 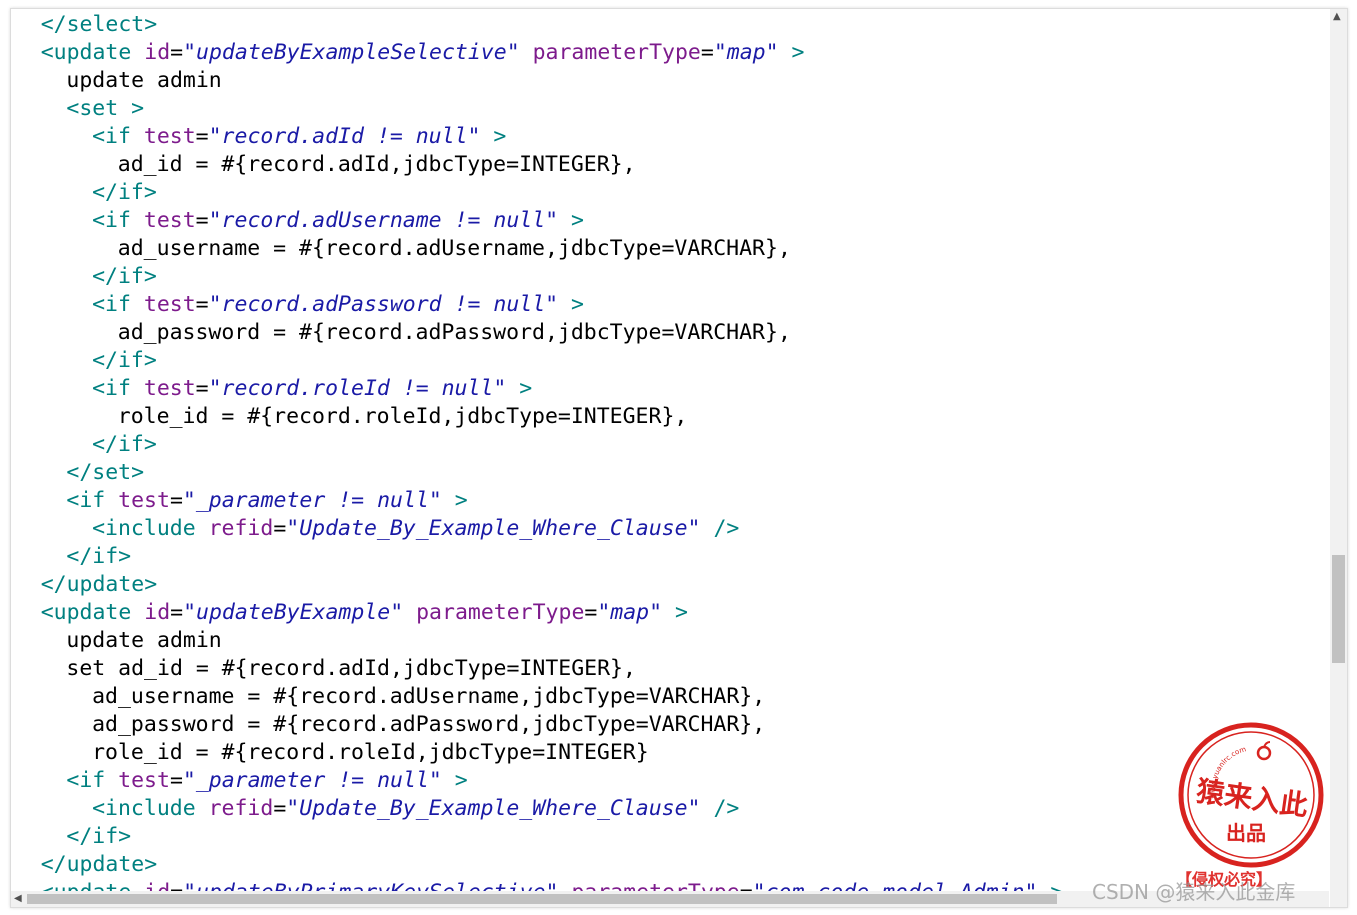 I want to click on stamp-sub-text: 出品, so click(x=1246, y=833).